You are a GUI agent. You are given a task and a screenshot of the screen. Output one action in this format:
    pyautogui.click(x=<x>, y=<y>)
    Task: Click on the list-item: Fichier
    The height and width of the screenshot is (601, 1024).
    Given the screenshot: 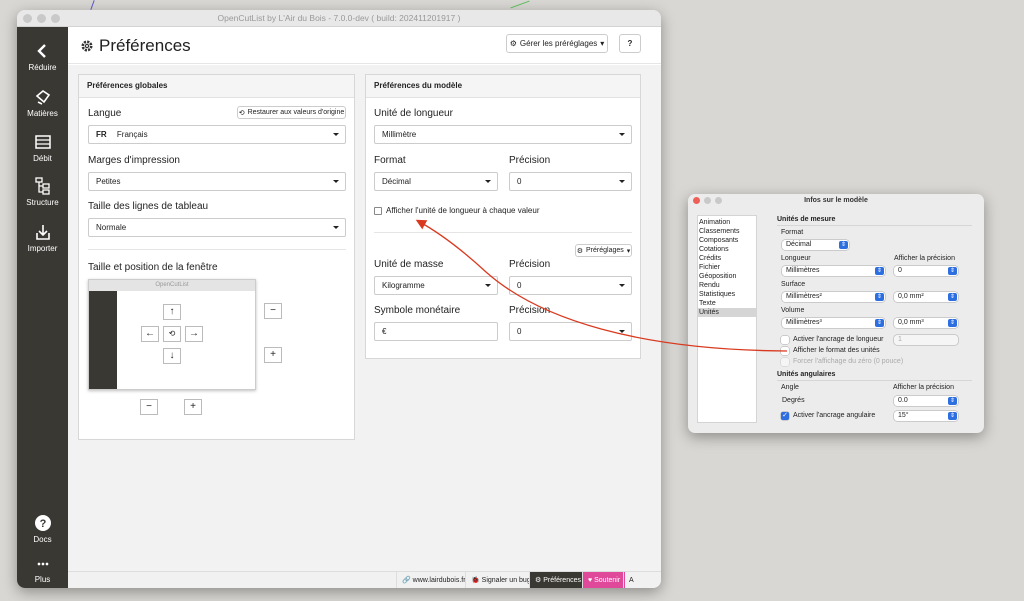 What is the action you would take?
    pyautogui.click(x=727, y=267)
    